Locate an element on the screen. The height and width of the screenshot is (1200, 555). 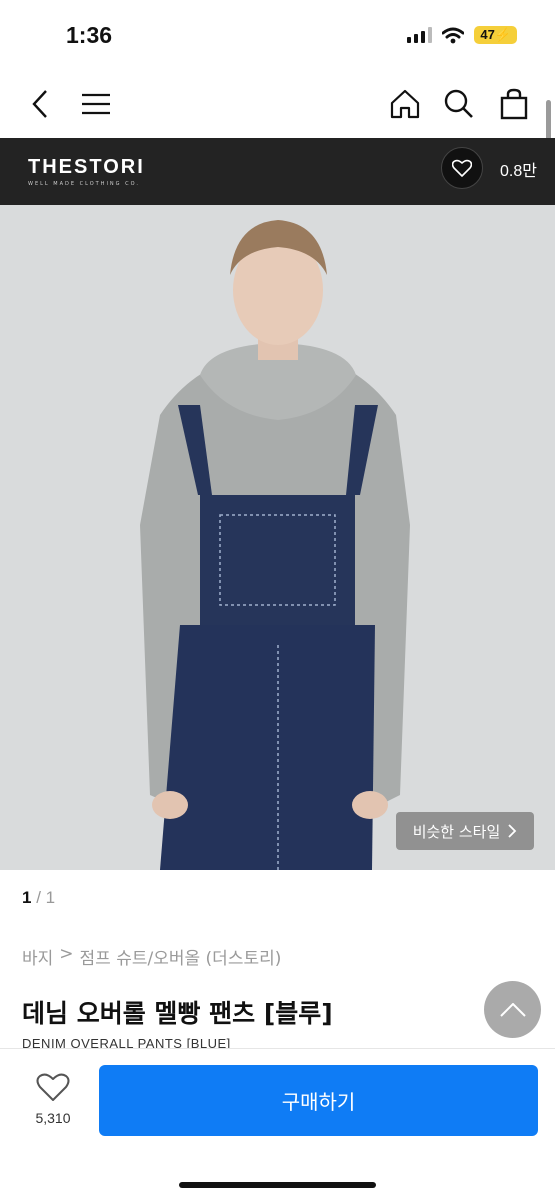
search-icon is located at coordinates (458, 103).